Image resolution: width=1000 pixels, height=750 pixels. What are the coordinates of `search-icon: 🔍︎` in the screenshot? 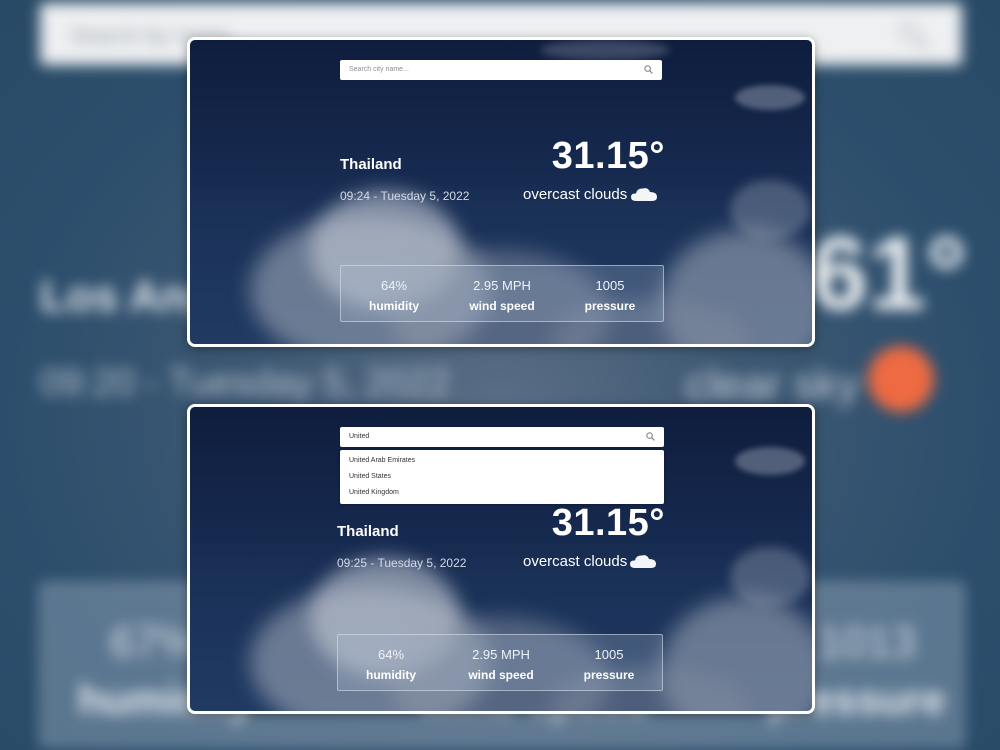 It's located at (914, 35).